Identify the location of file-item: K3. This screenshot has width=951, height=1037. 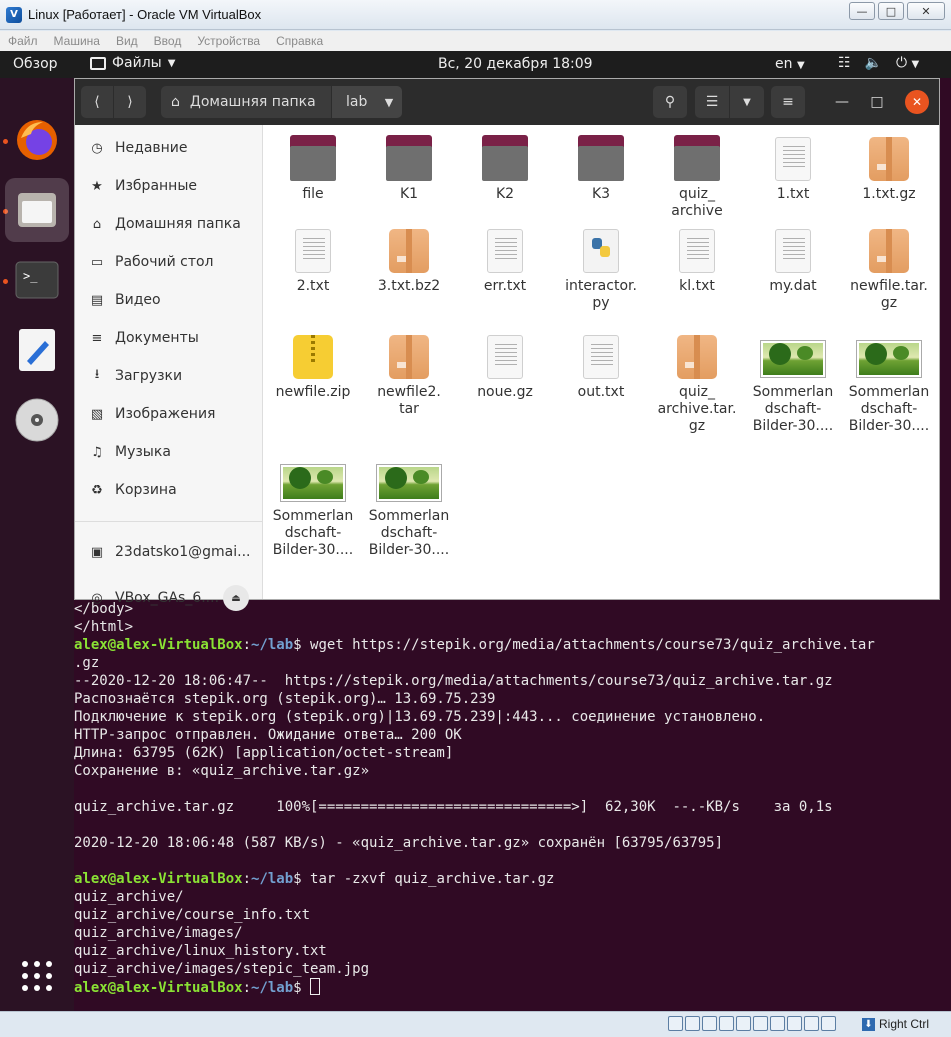
(601, 169).